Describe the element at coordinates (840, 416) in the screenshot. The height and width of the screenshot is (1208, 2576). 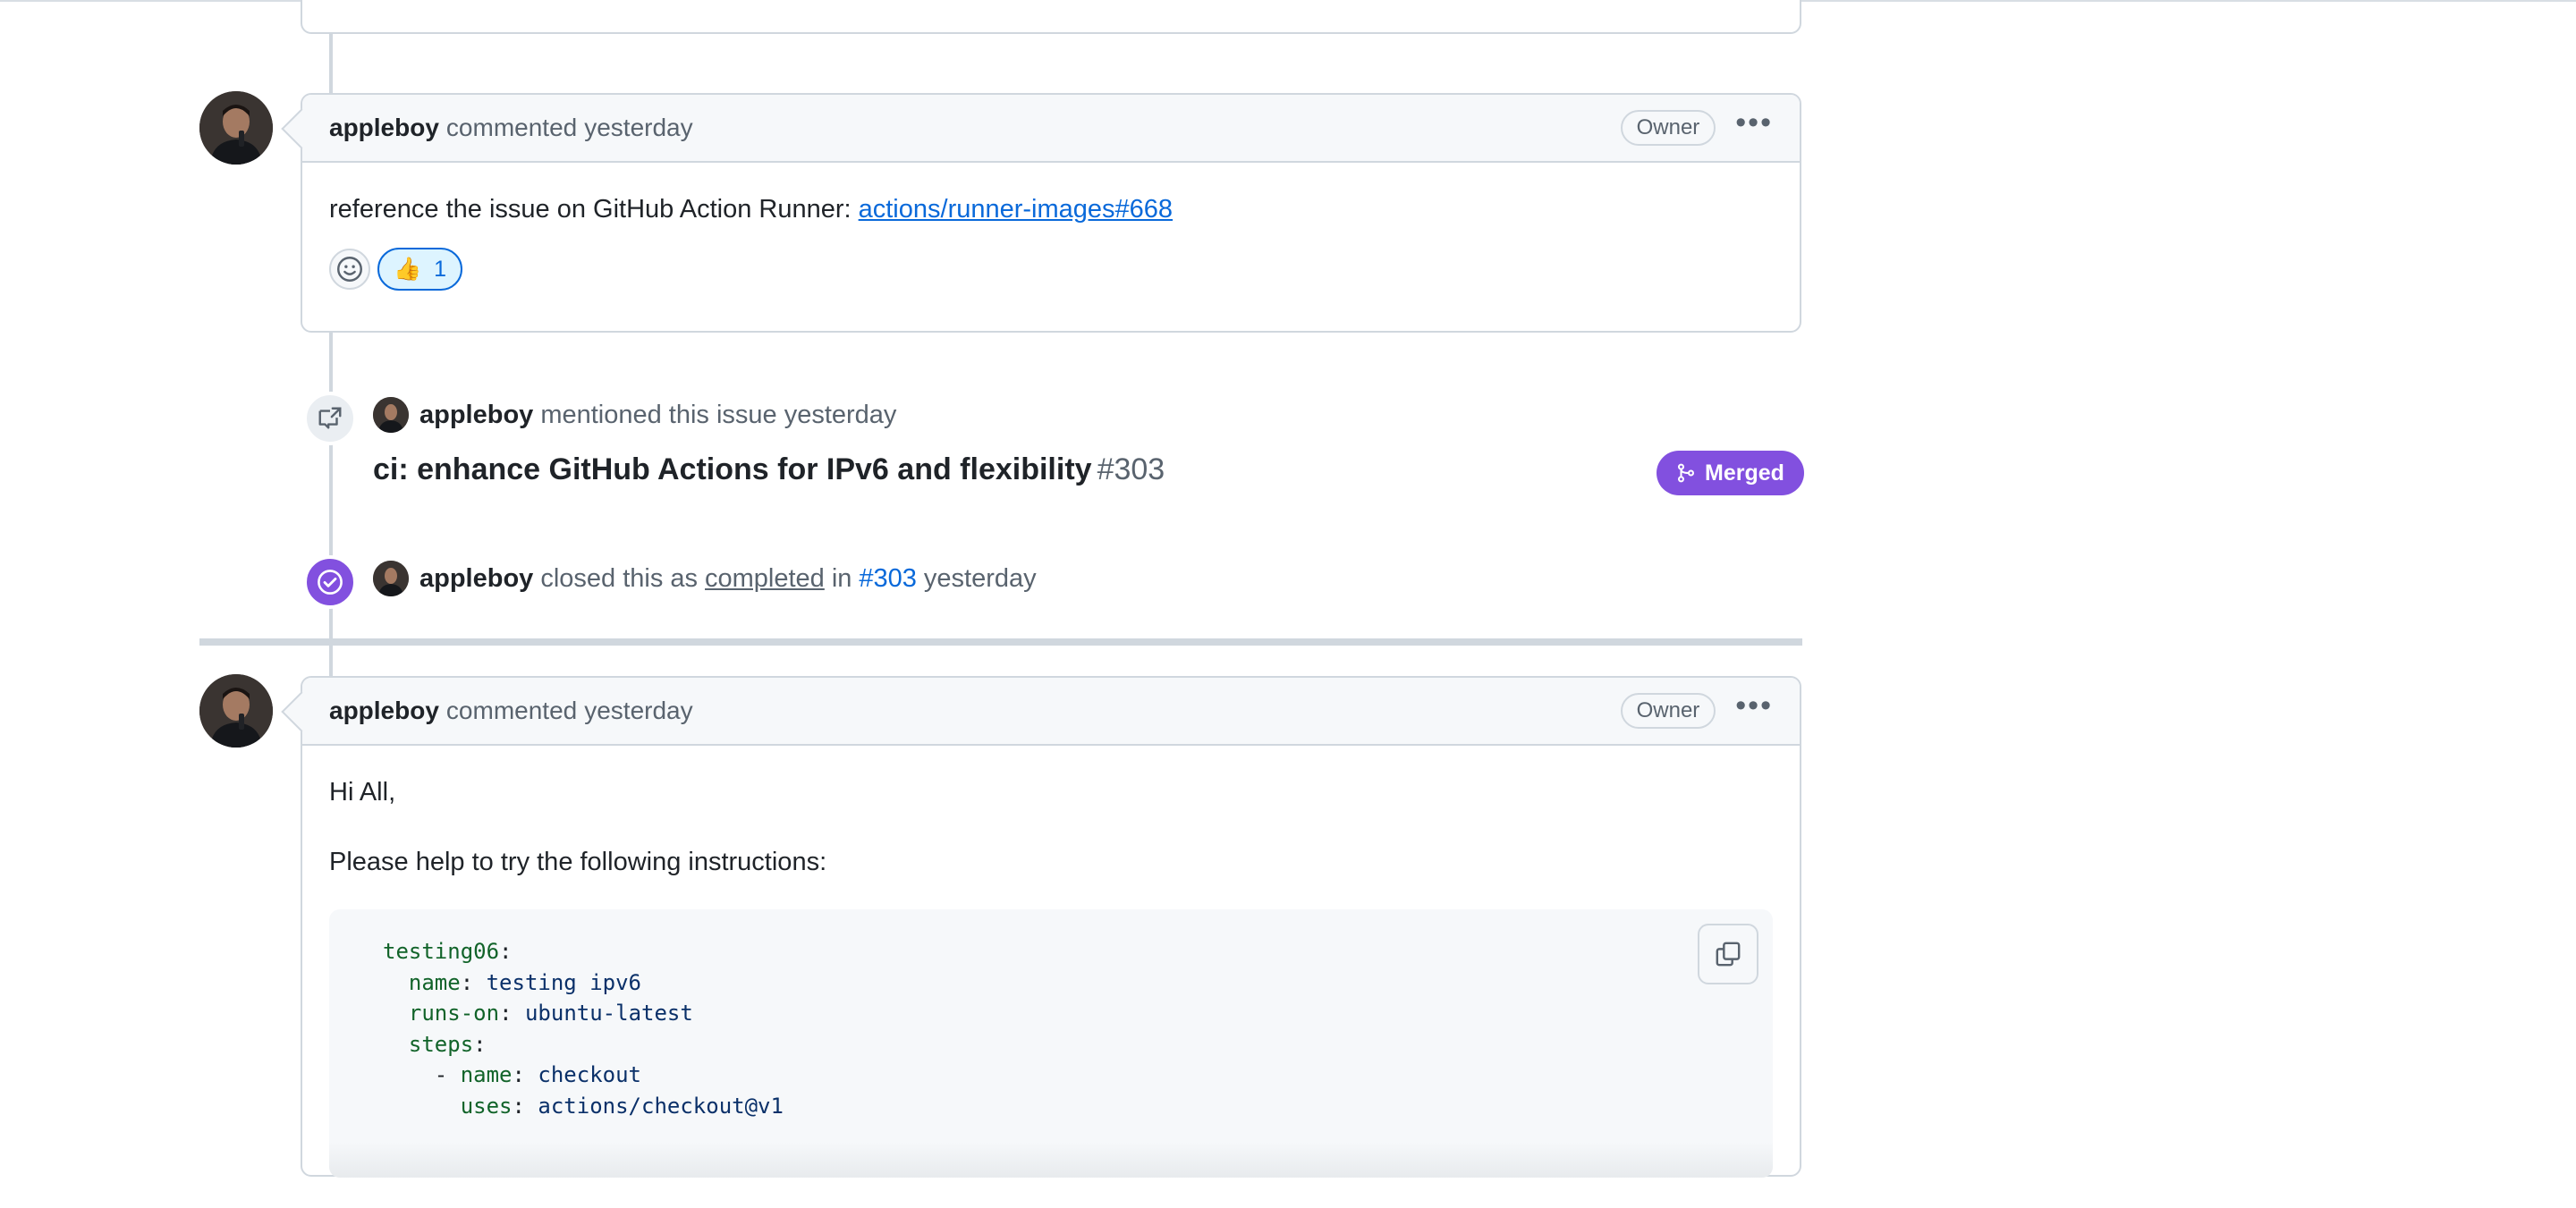
I see `mention-time: yesterday` at that location.